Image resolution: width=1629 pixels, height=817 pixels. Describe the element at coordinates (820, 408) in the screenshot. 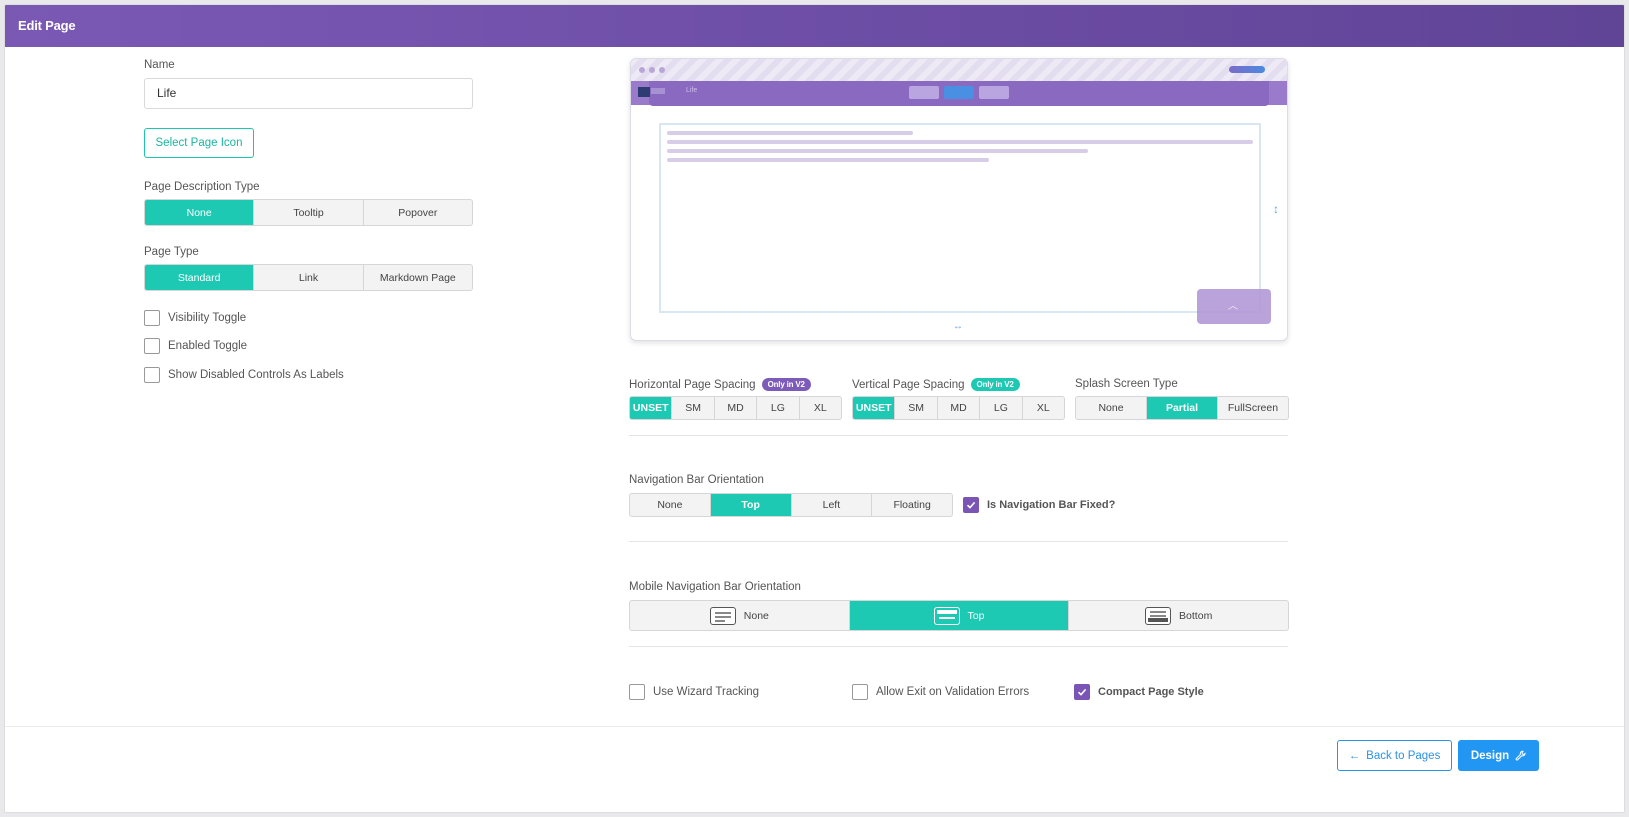

I see `horizontal-spacing-xl: XL` at that location.